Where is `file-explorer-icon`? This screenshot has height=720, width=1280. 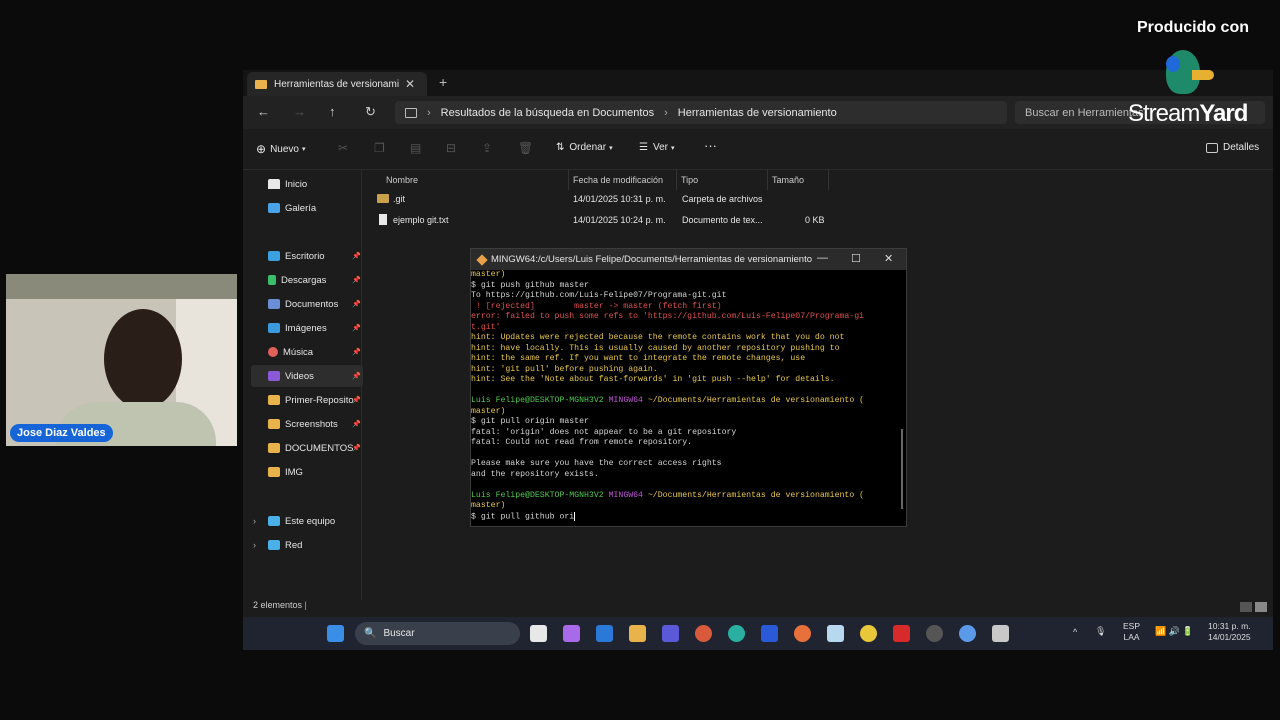 file-explorer-icon is located at coordinates (637, 633).